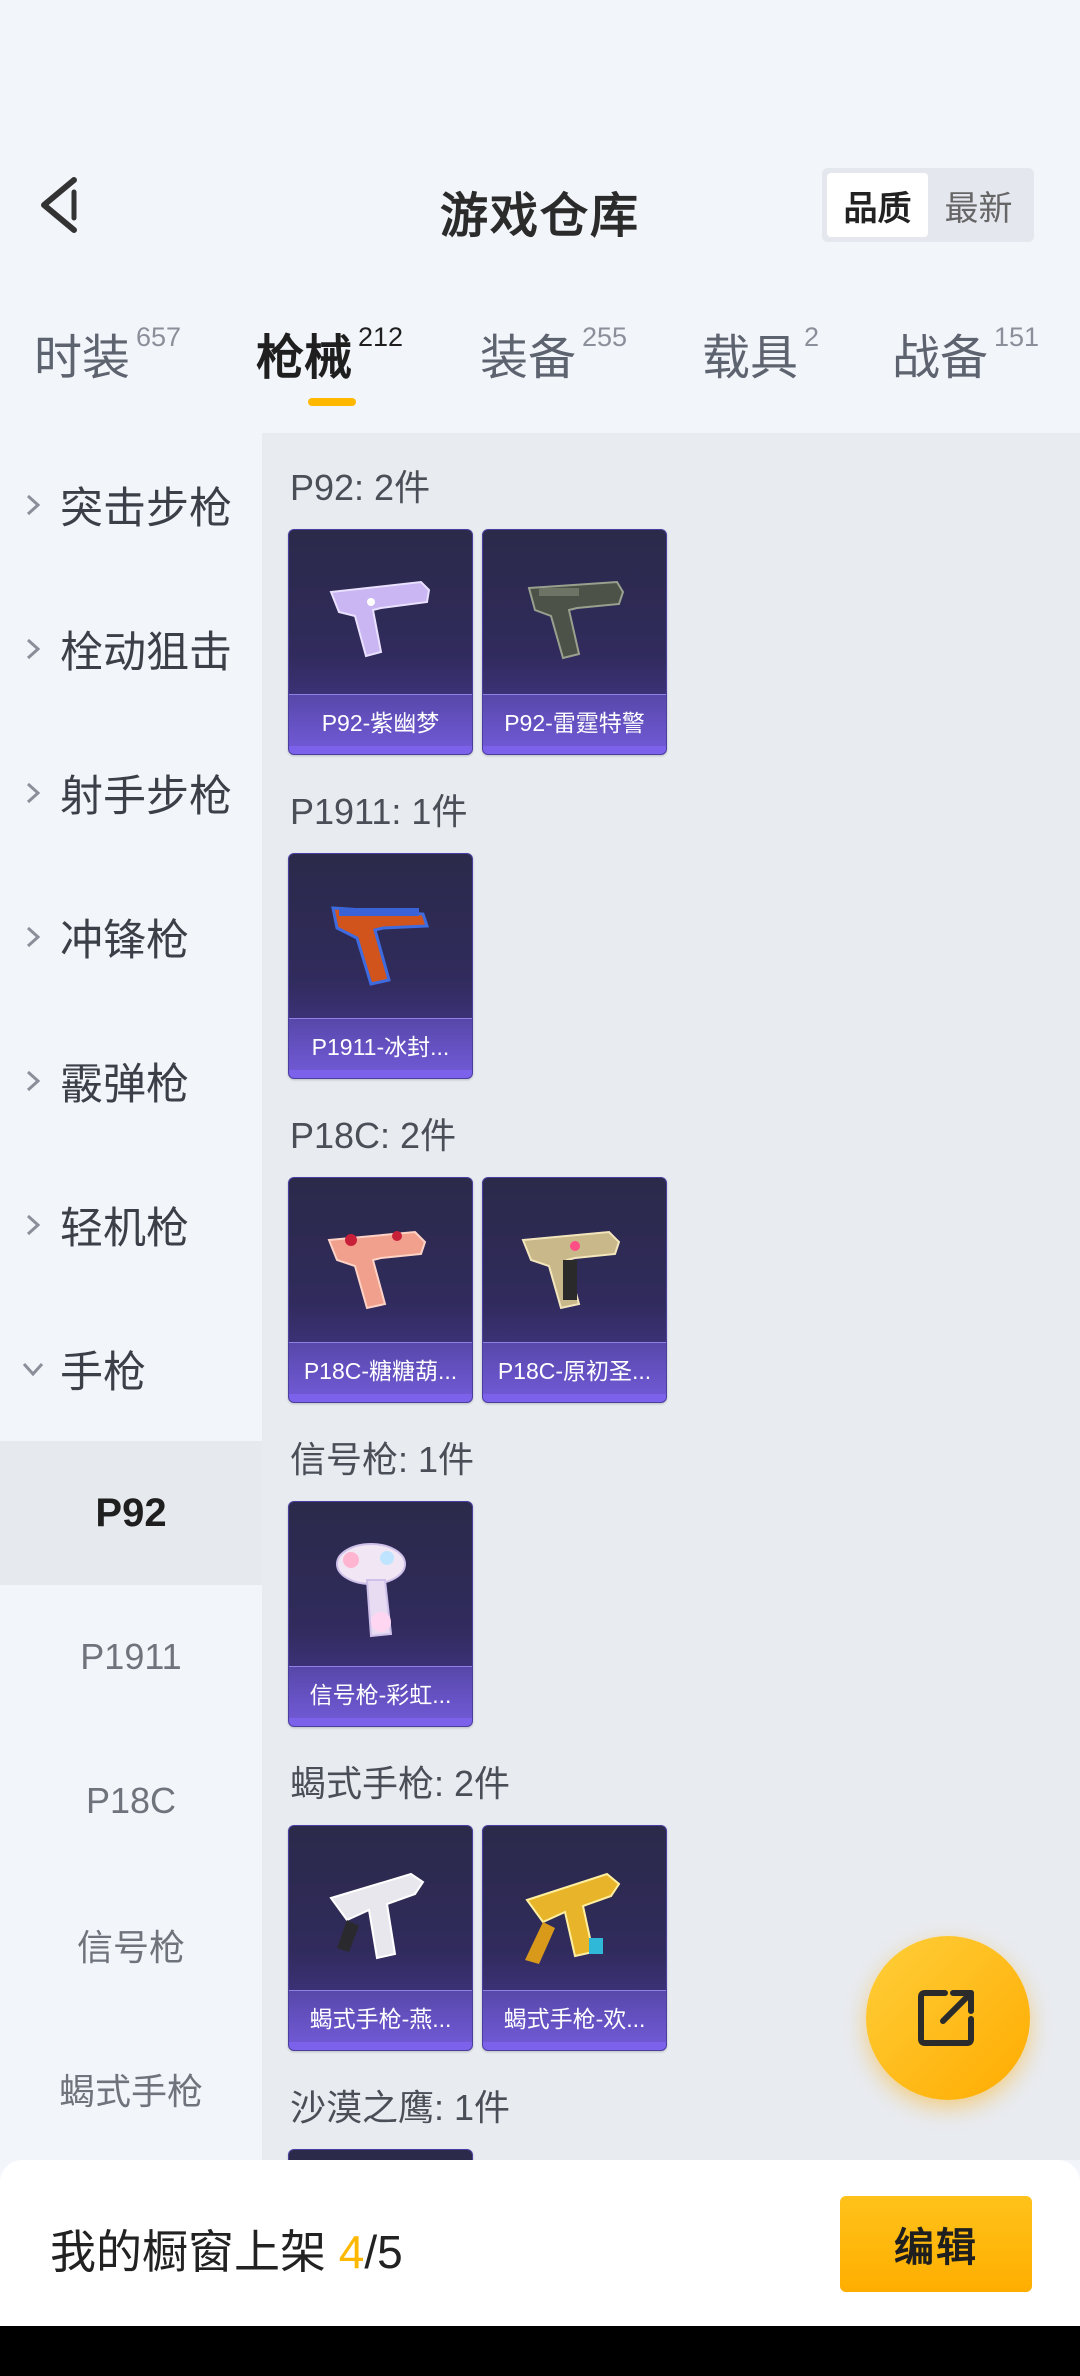 Image resolution: width=1080 pixels, height=2376 pixels. I want to click on share-button, so click(948, 2018).